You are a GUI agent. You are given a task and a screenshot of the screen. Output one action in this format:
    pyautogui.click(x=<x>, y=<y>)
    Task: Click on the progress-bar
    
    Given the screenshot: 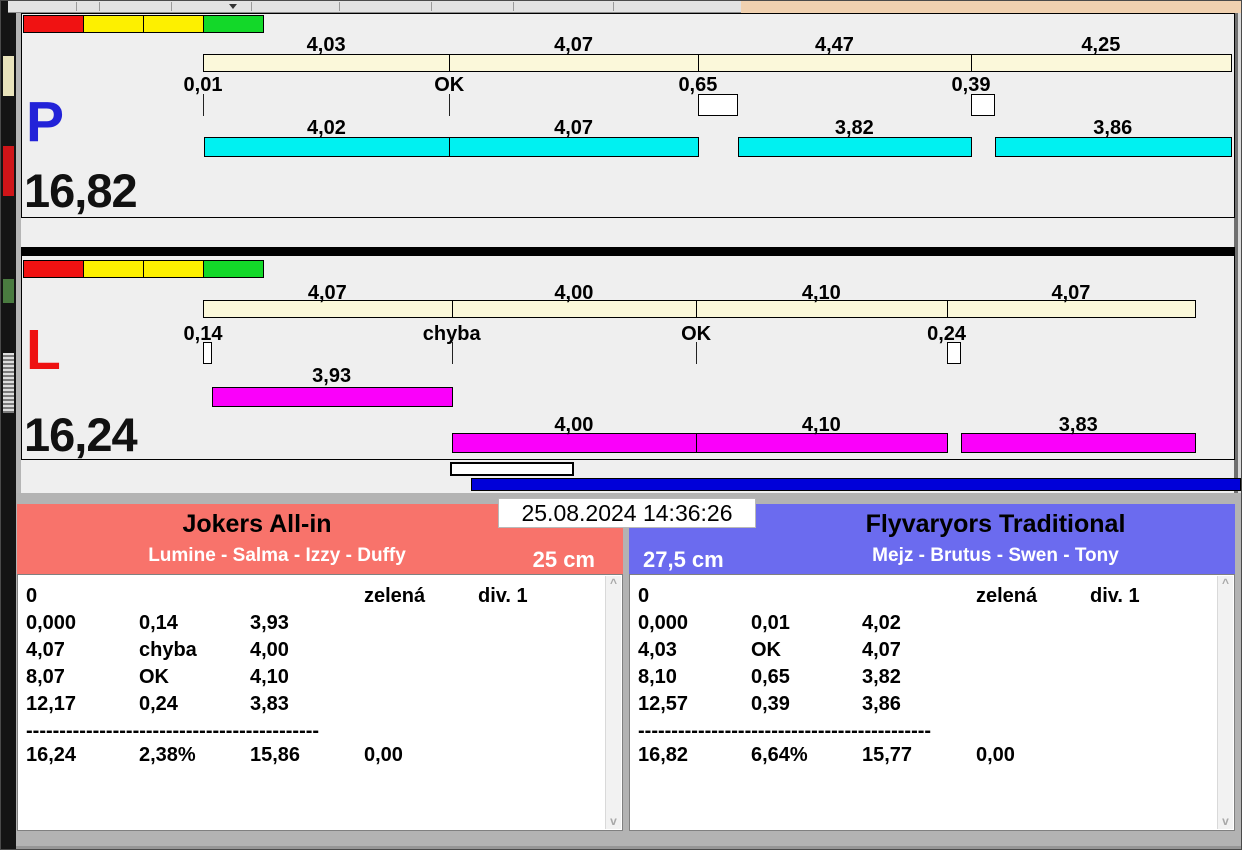 What is the action you would take?
    pyautogui.click(x=856, y=484)
    